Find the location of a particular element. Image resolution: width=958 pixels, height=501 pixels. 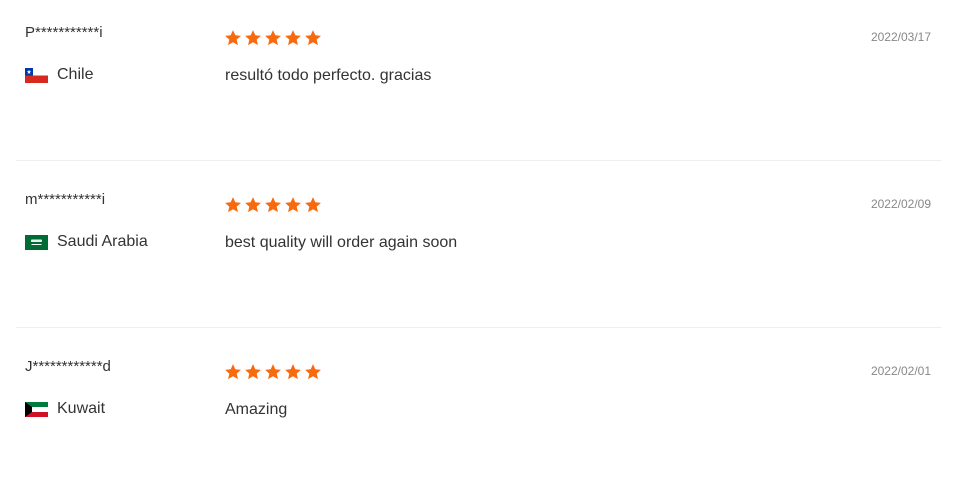

kuwait-flag-icon is located at coordinates (36, 409).